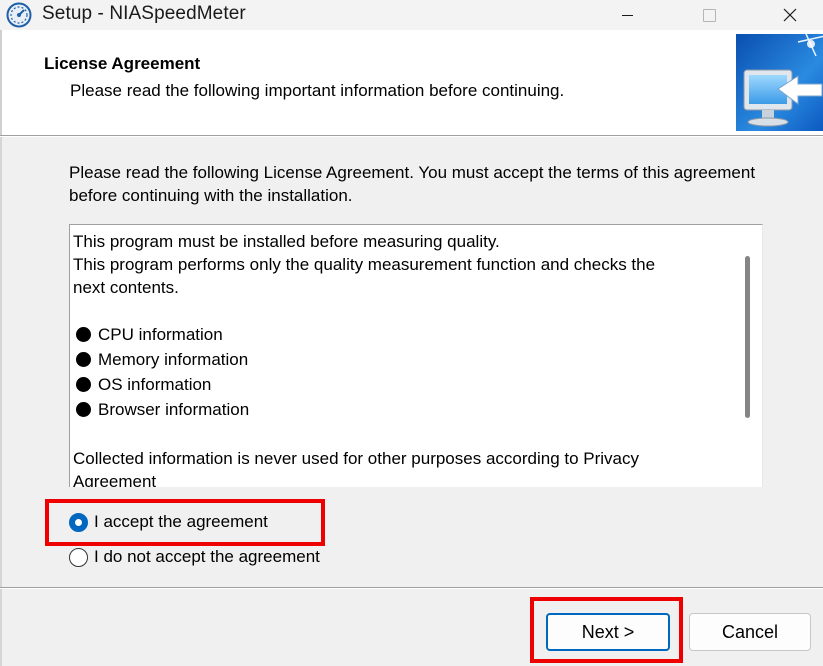  Describe the element at coordinates (411, 15) in the screenshot. I see `title-bar: Setup - NIASpeedMeter` at that location.